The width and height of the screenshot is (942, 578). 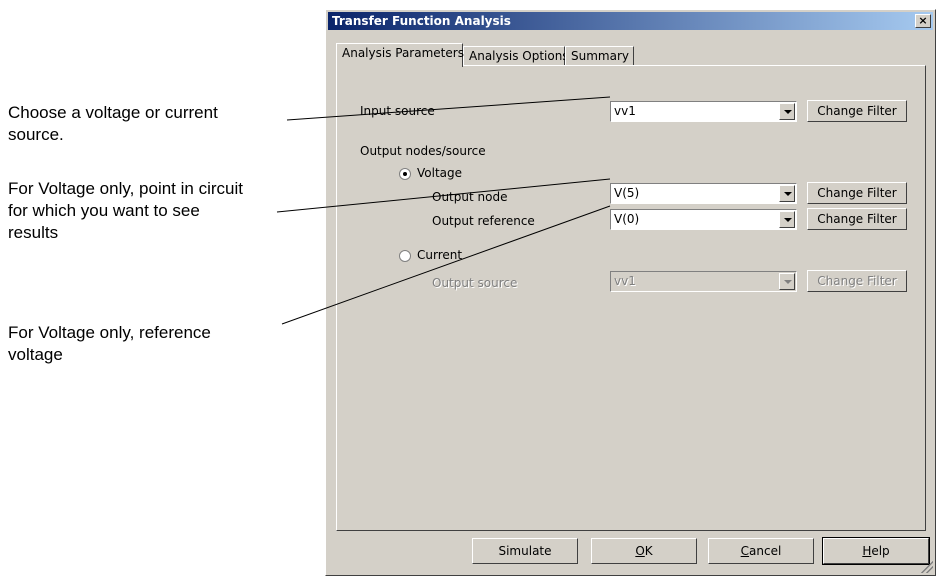 I want to click on output-source-label: Output source, so click(x=475, y=283).